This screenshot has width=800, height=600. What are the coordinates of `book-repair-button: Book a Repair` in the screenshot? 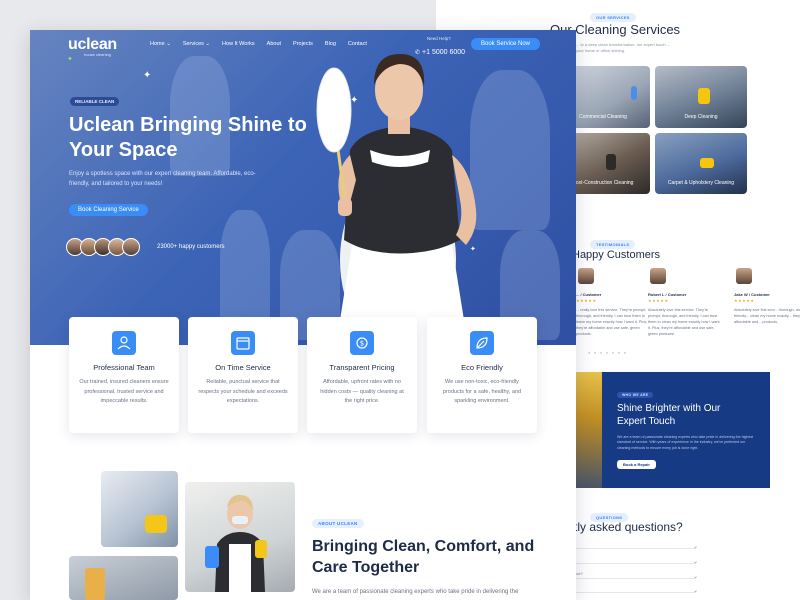 It's located at (636, 464).